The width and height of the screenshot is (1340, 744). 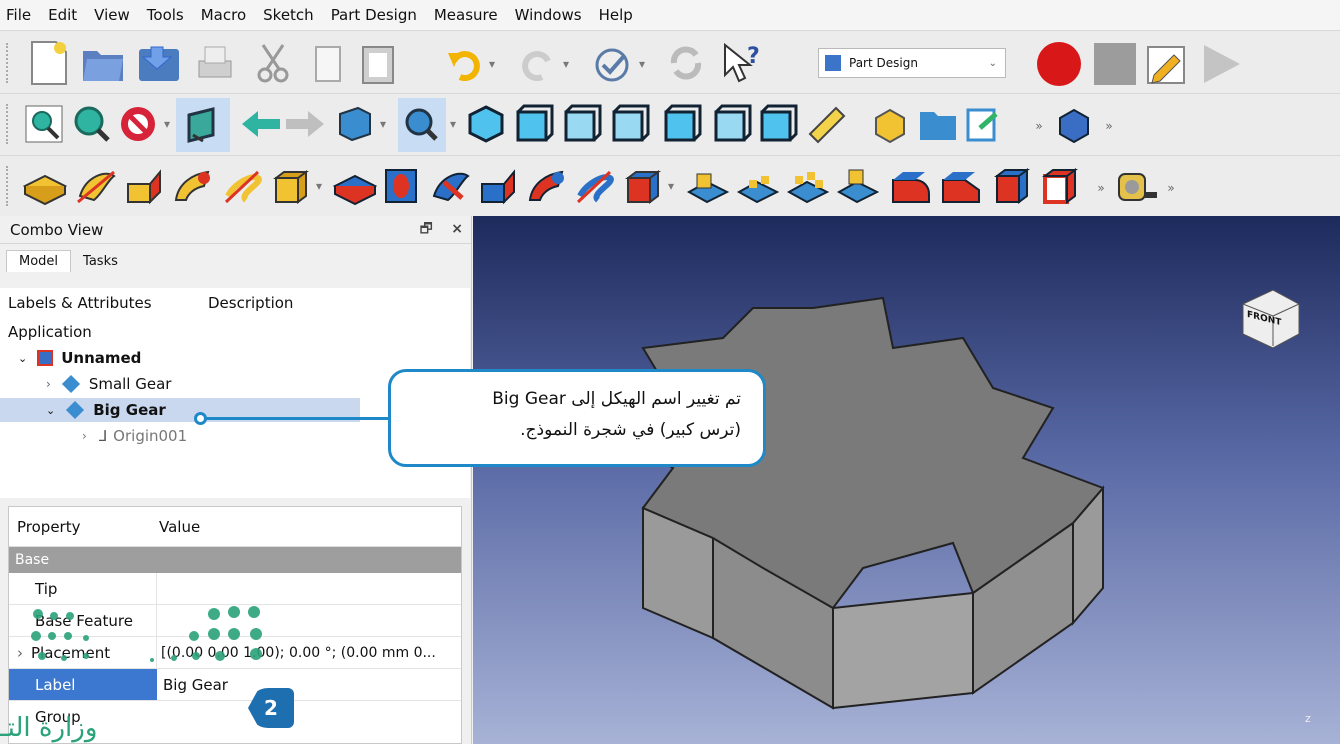 What do you see at coordinates (1171, 188) in the screenshot?
I see `toolbar-overflow-icon-4: »` at bounding box center [1171, 188].